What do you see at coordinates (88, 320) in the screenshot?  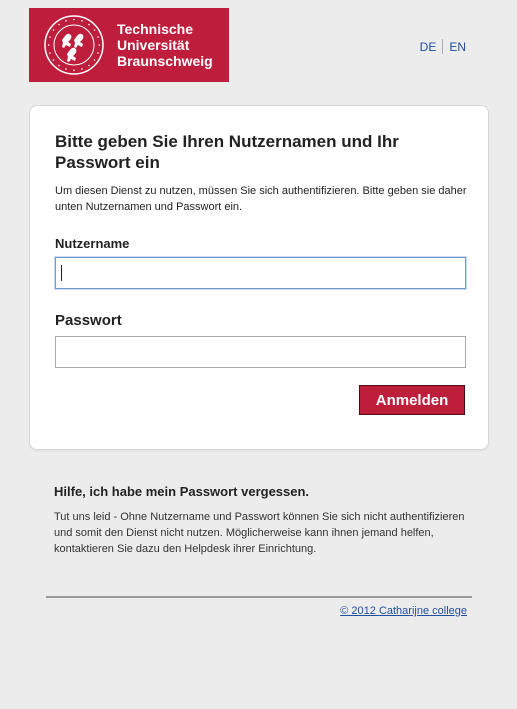 I see `password-label: Passwort` at bounding box center [88, 320].